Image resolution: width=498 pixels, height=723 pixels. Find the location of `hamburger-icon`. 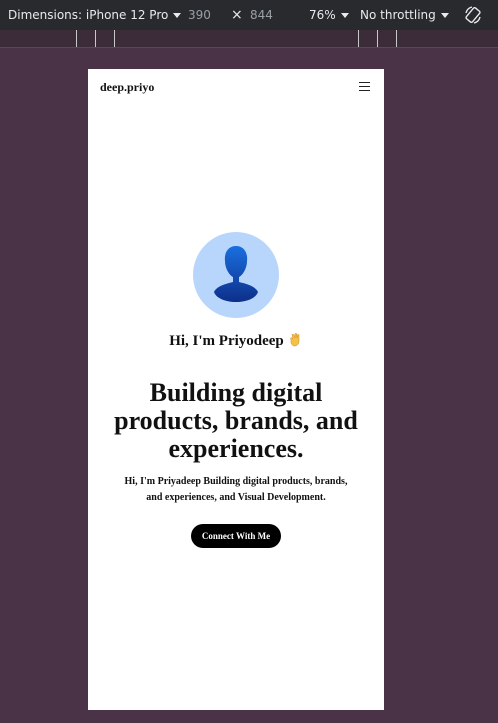

hamburger-icon is located at coordinates (364, 87).